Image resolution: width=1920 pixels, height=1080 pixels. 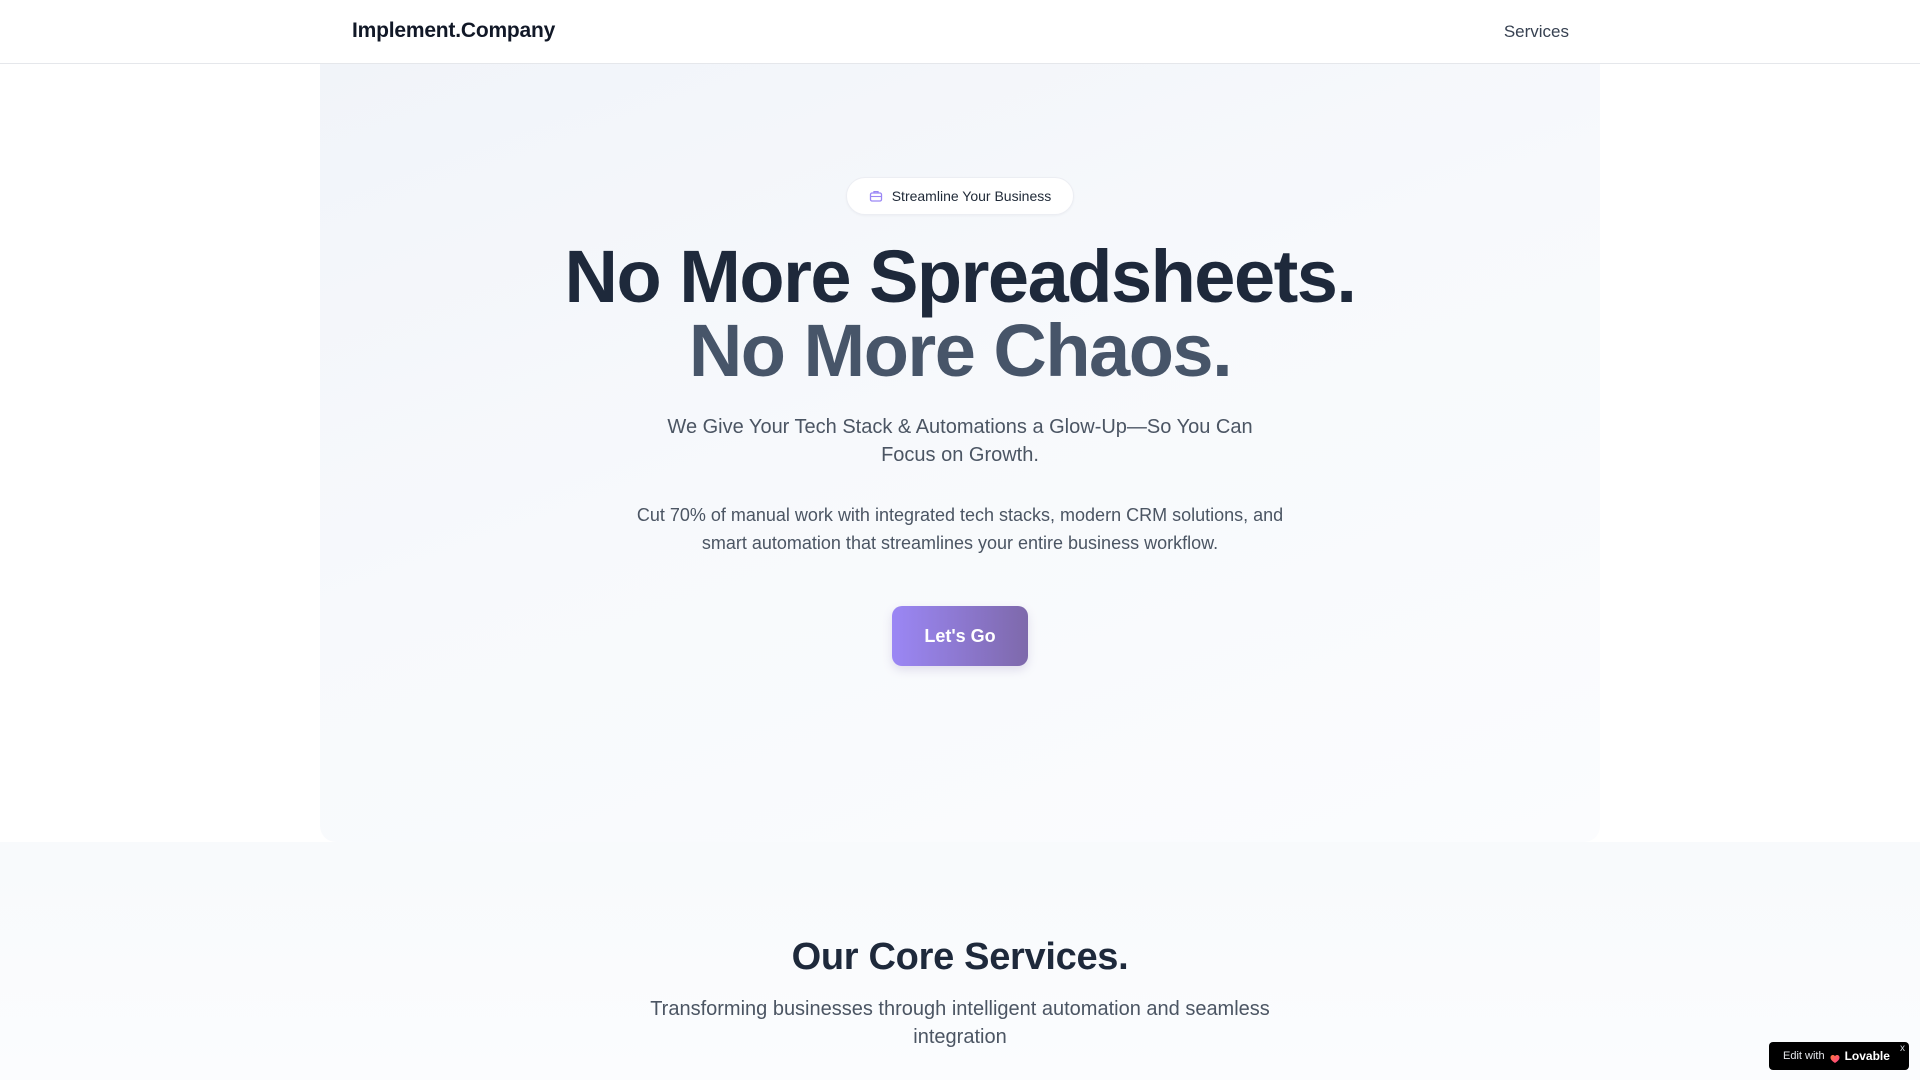 What do you see at coordinates (960, 276) in the screenshot?
I see `hero-headline-line-1: No More Spreadsheets.` at bounding box center [960, 276].